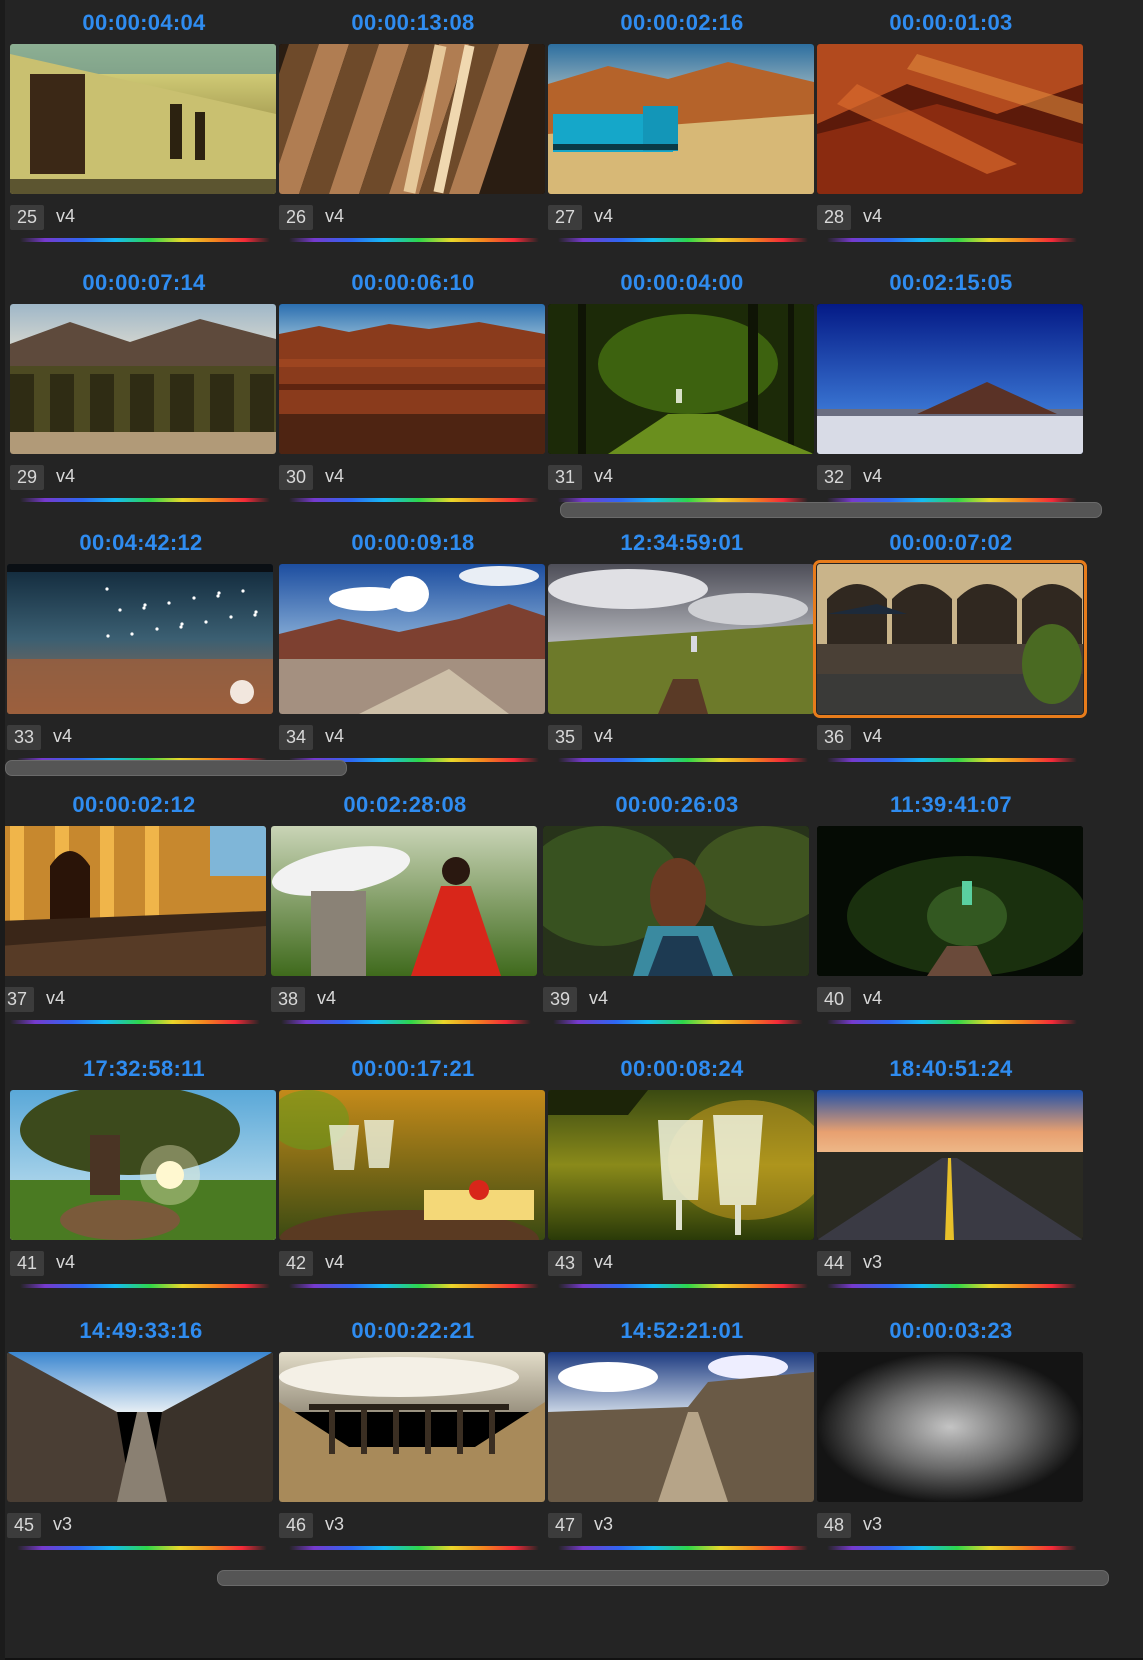 The image size is (1143, 1660). I want to click on clip-tile: 00:00:06:10 30 v4, so click(413, 390).